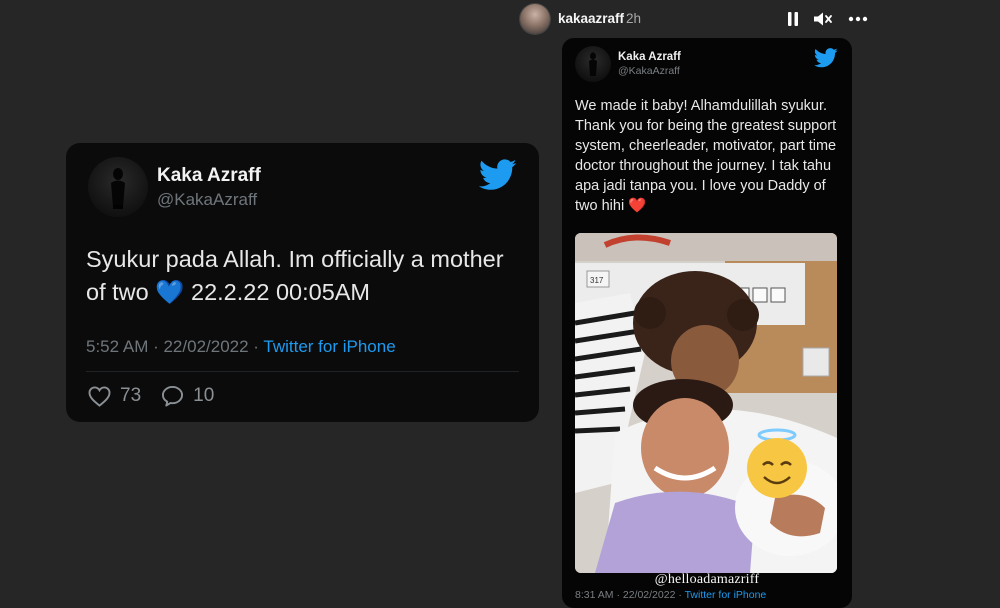  What do you see at coordinates (173, 396) in the screenshot?
I see `reply-icon` at bounding box center [173, 396].